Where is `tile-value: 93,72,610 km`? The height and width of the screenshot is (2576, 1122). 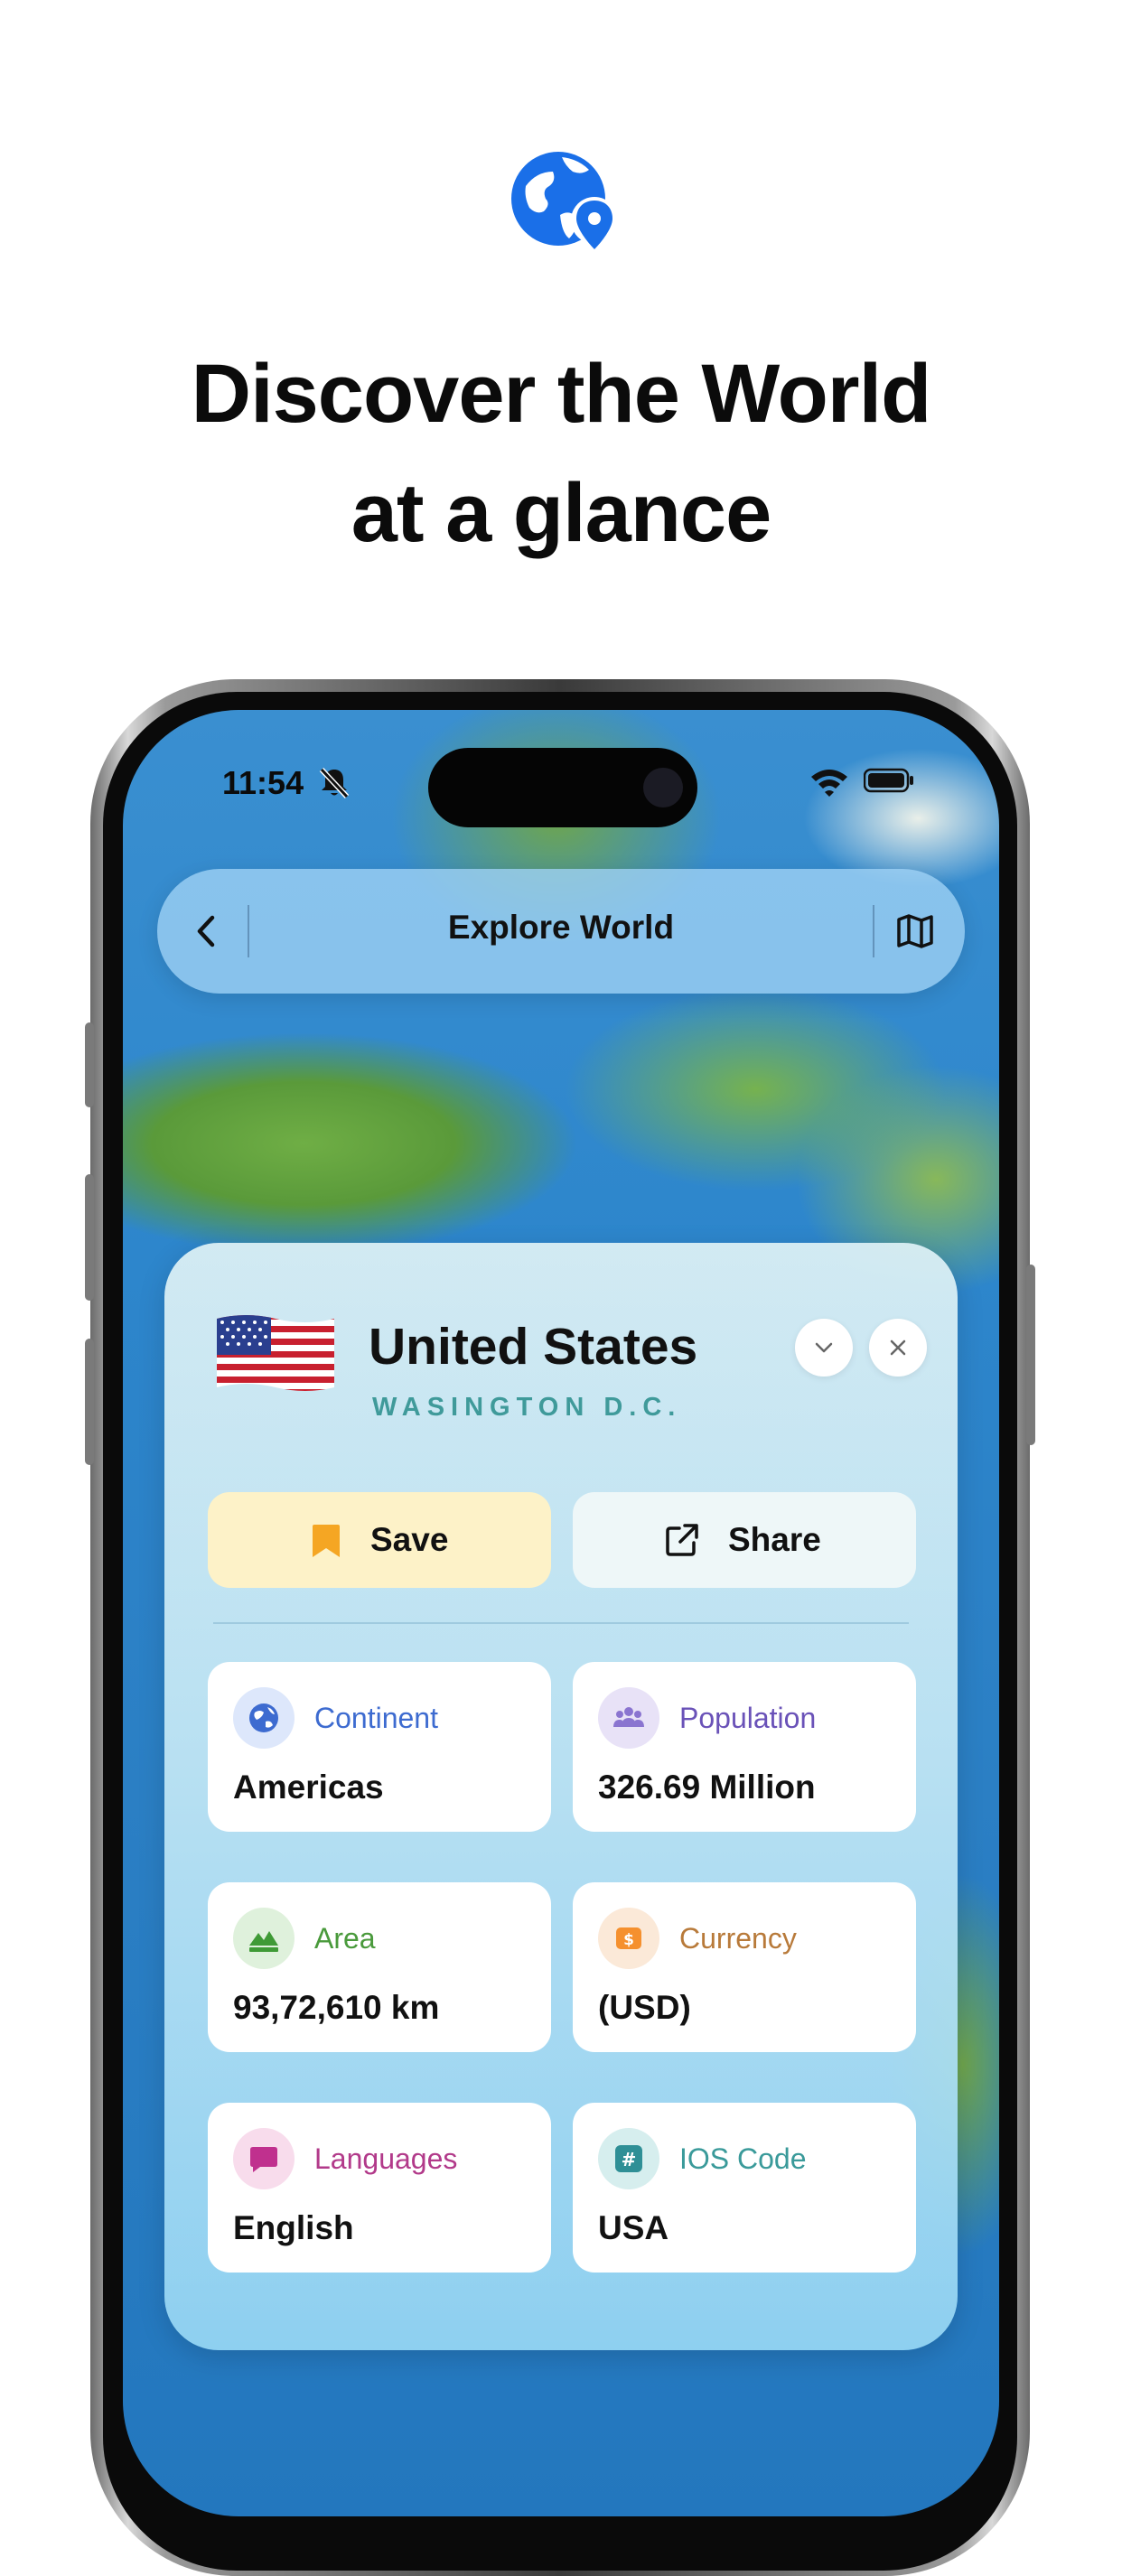 tile-value: 93,72,610 km is located at coordinates (336, 2007).